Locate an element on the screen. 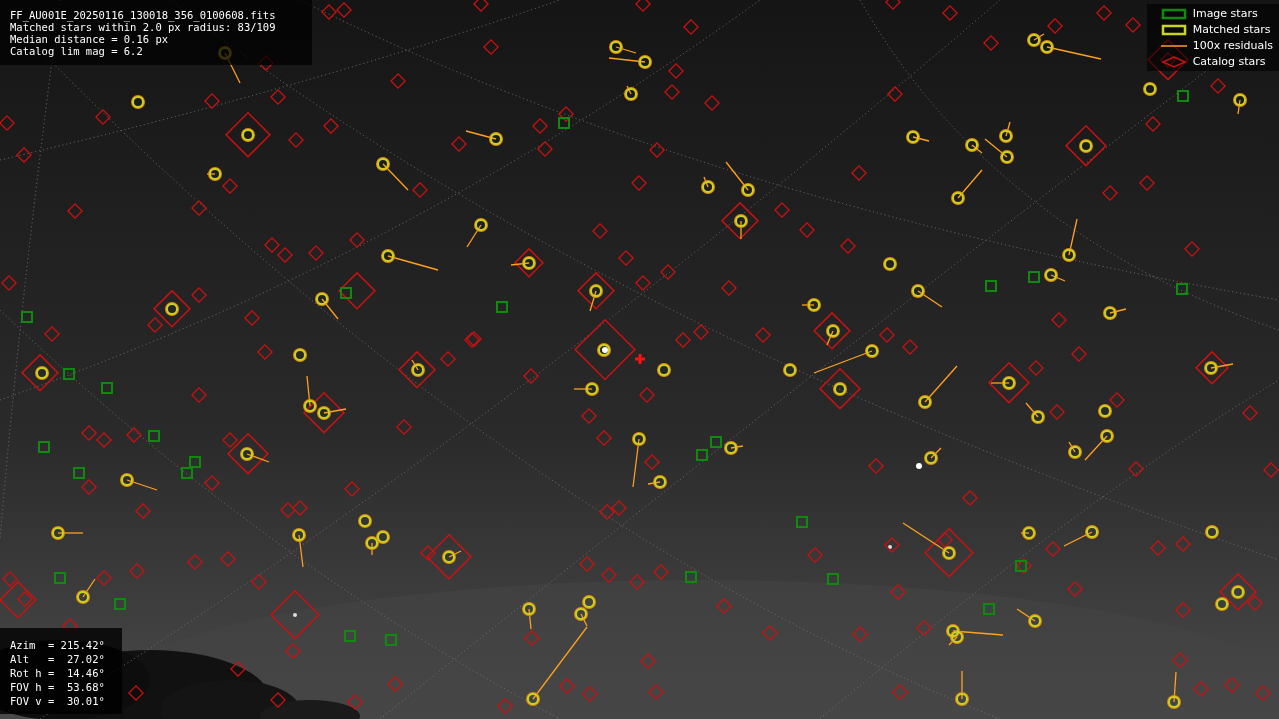 The image size is (1279, 719). info-text: Median distance = 0.16 px is located at coordinates (89, 39).